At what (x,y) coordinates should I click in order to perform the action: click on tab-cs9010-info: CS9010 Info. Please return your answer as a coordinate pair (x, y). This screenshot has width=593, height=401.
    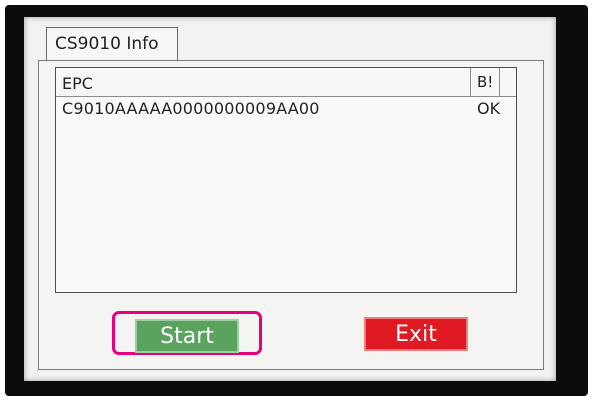
    Looking at the image, I should click on (112, 44).